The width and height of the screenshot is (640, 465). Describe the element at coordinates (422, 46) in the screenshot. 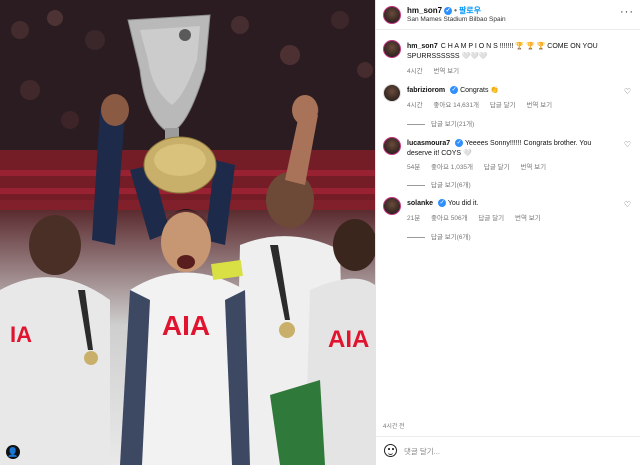

I see `caption-username: hm_son7` at that location.